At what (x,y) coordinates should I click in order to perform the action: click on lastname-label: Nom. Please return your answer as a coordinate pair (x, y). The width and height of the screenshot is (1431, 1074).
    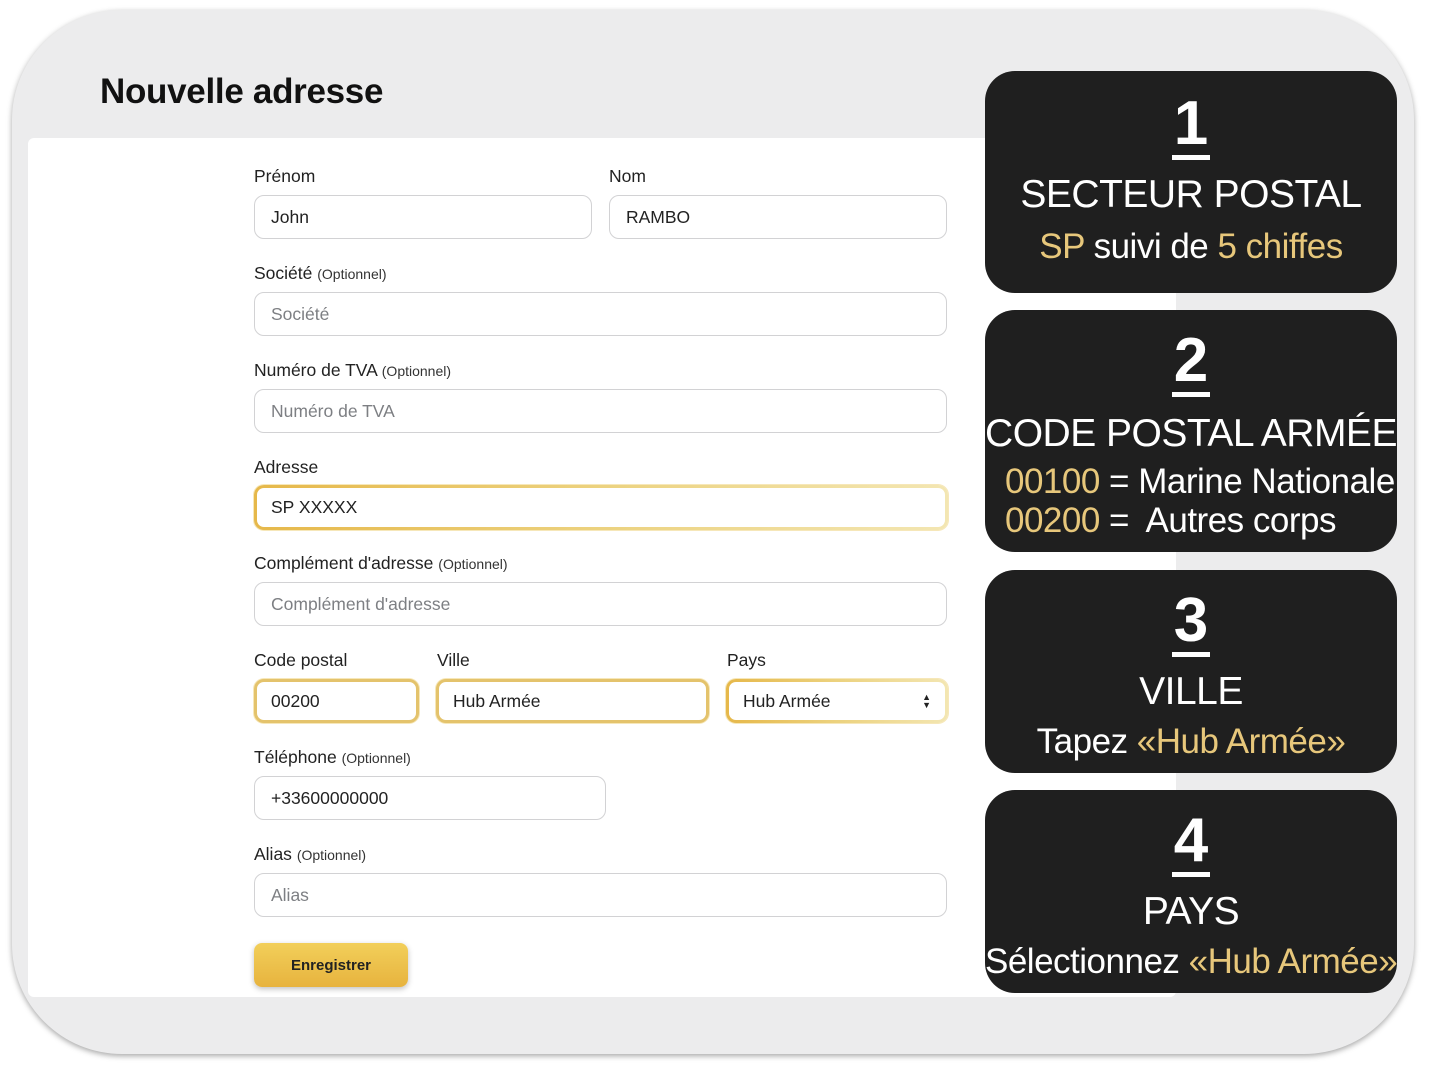
    Looking at the image, I should click on (627, 176).